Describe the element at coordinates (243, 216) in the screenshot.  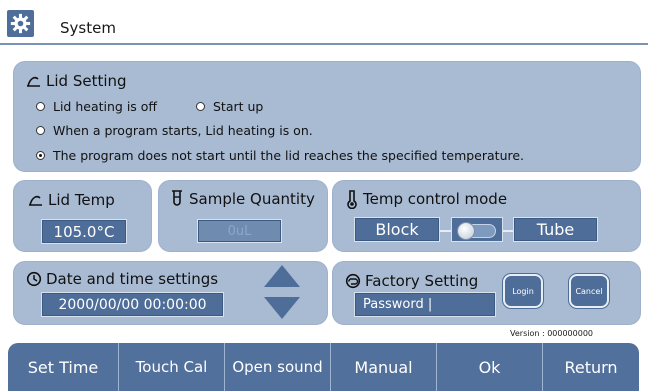
I see `sample-quantity-panel: Sample Quantity 0uL` at that location.